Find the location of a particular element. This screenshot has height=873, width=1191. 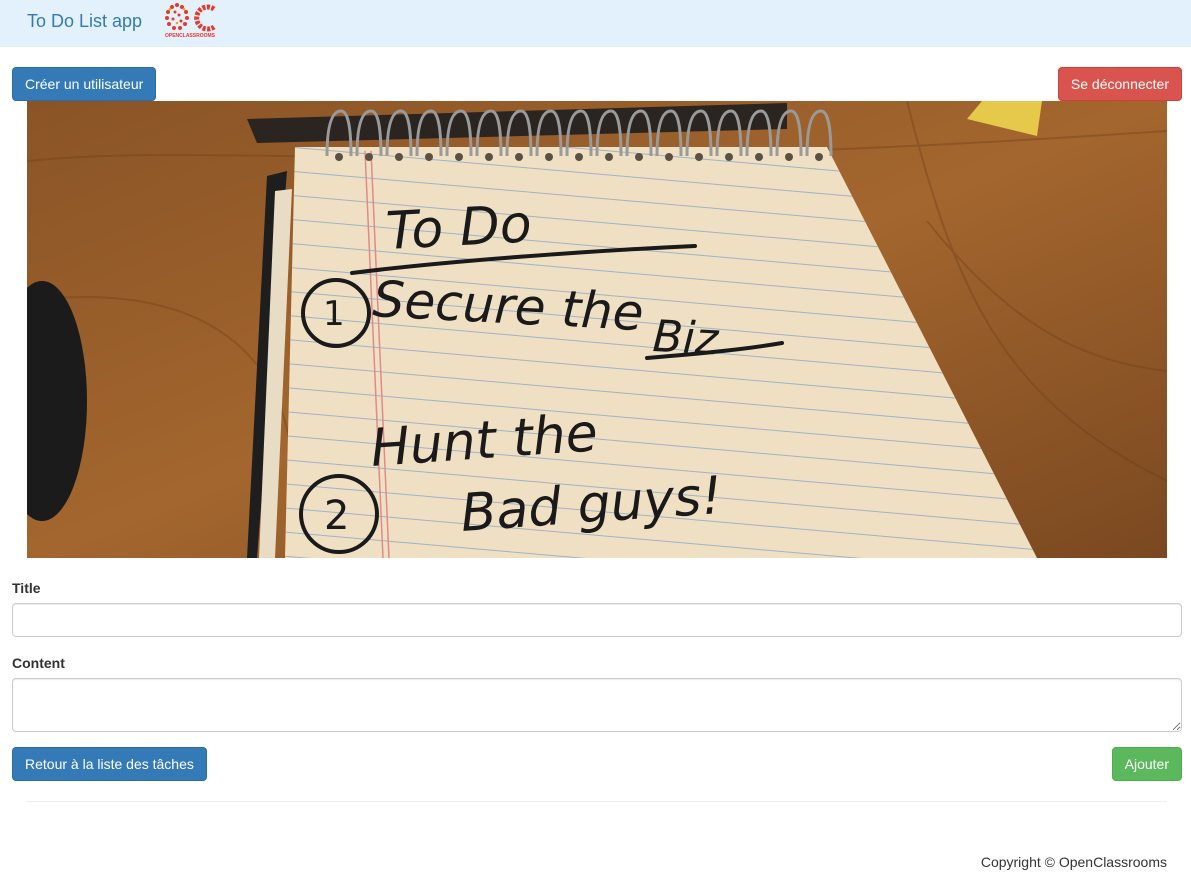

logo-text: OPENCLASSROOMS is located at coordinates (190, 36).